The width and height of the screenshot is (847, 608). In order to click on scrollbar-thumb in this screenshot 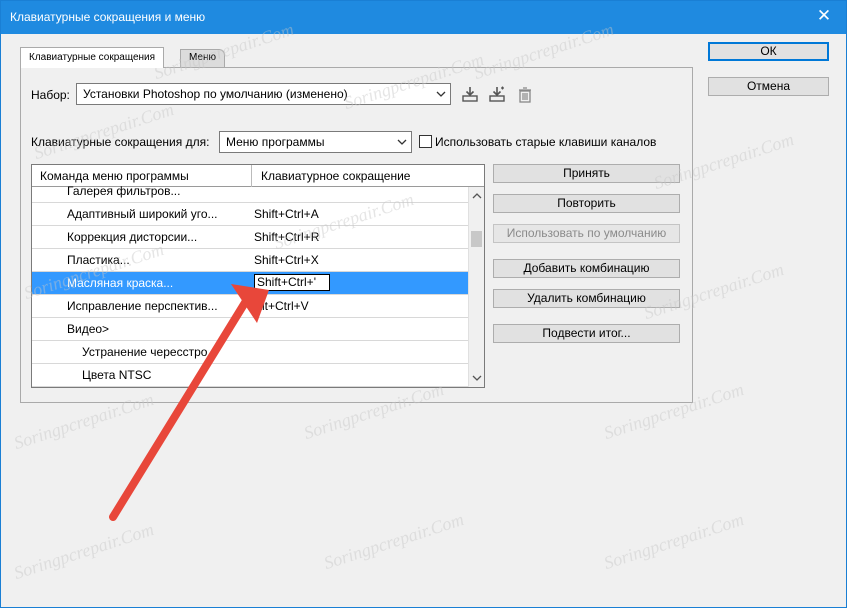, I will do `click(476, 239)`.